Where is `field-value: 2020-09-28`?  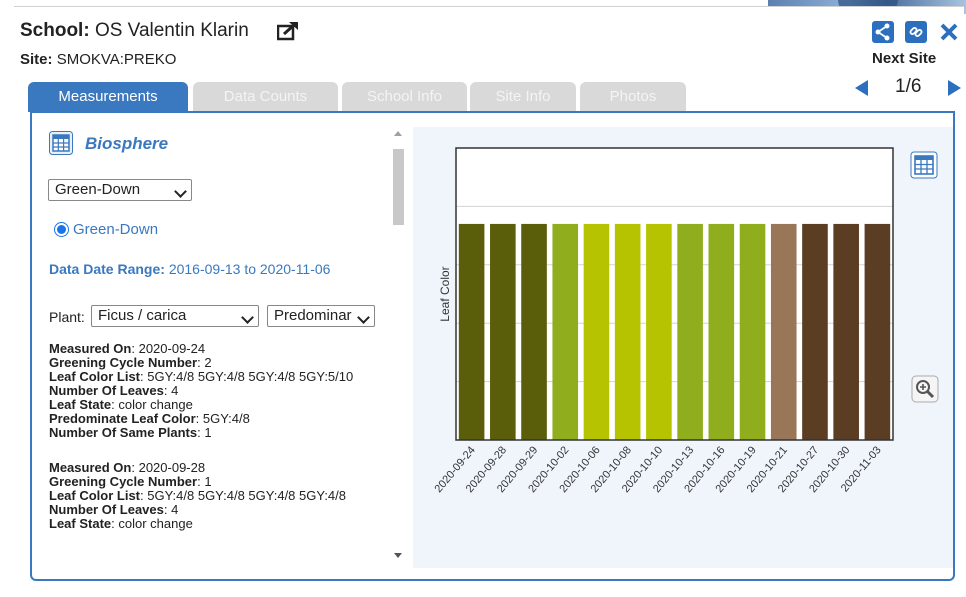
field-value: 2020-09-28 is located at coordinates (172, 467).